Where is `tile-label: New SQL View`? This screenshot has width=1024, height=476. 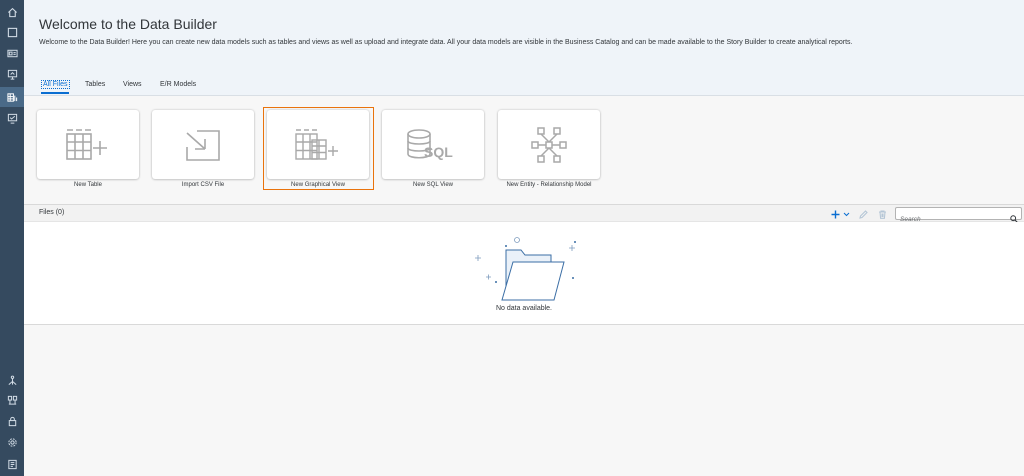 tile-label: New SQL View is located at coordinates (433, 185).